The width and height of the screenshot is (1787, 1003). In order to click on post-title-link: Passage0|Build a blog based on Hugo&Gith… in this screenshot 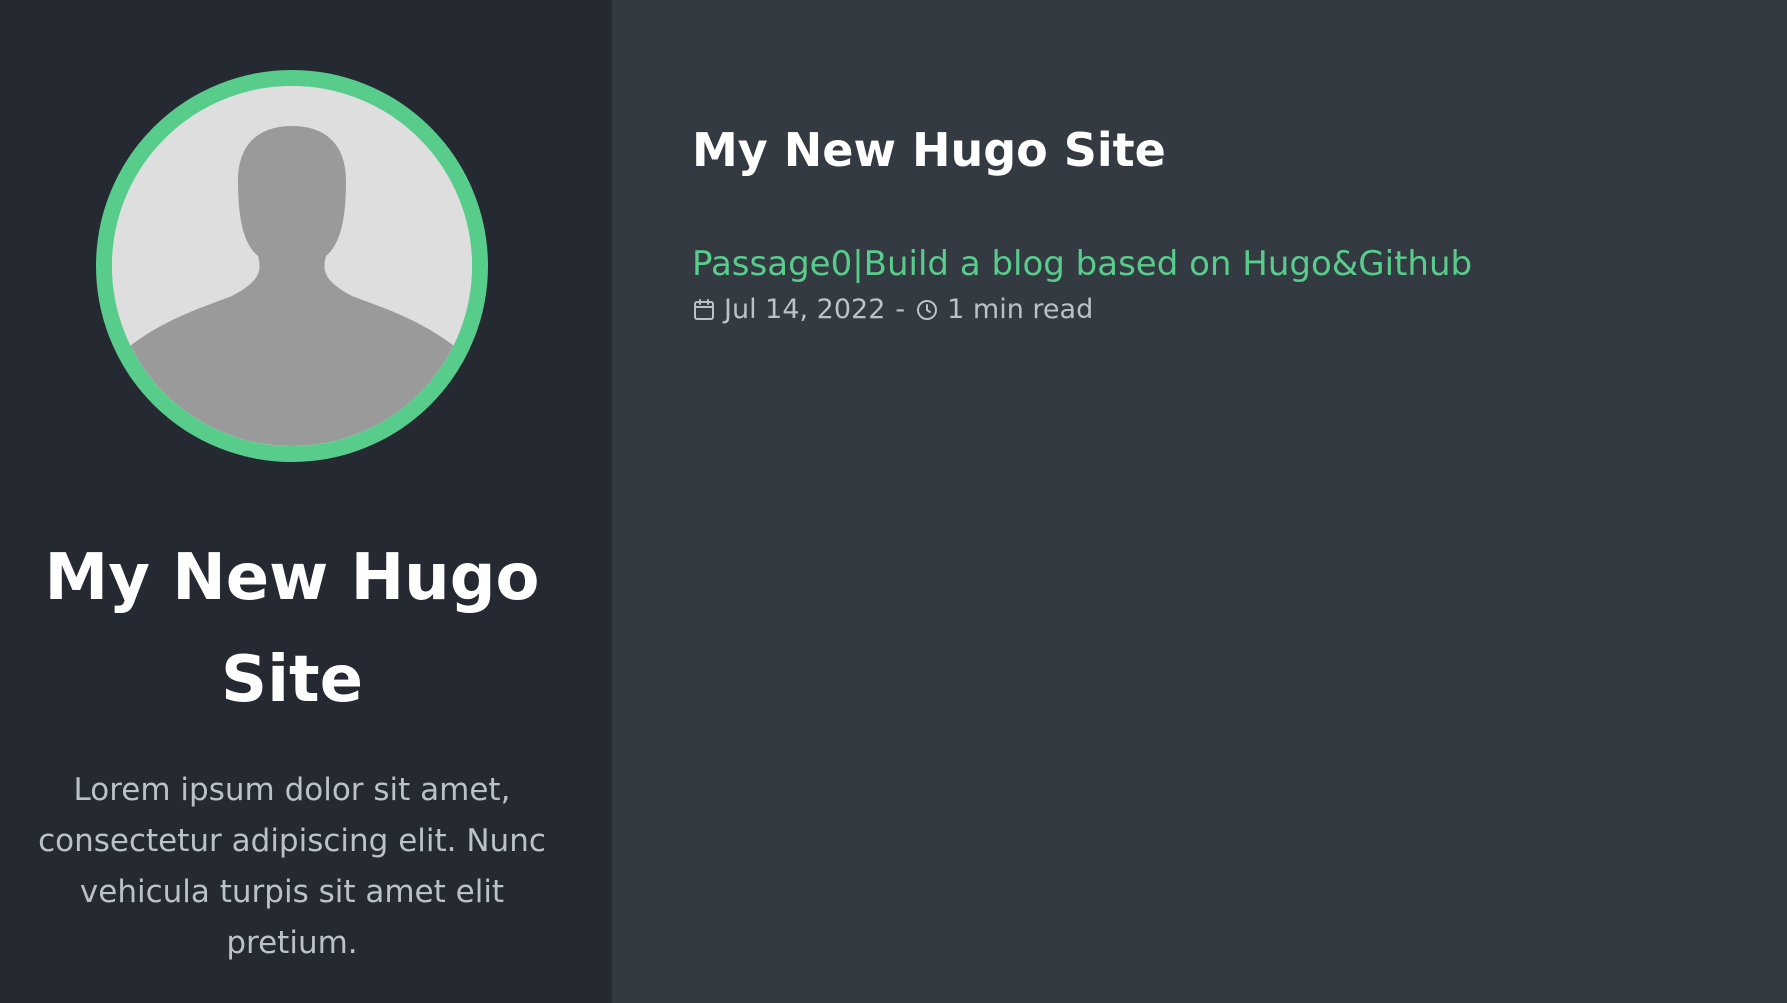, I will do `click(1082, 264)`.